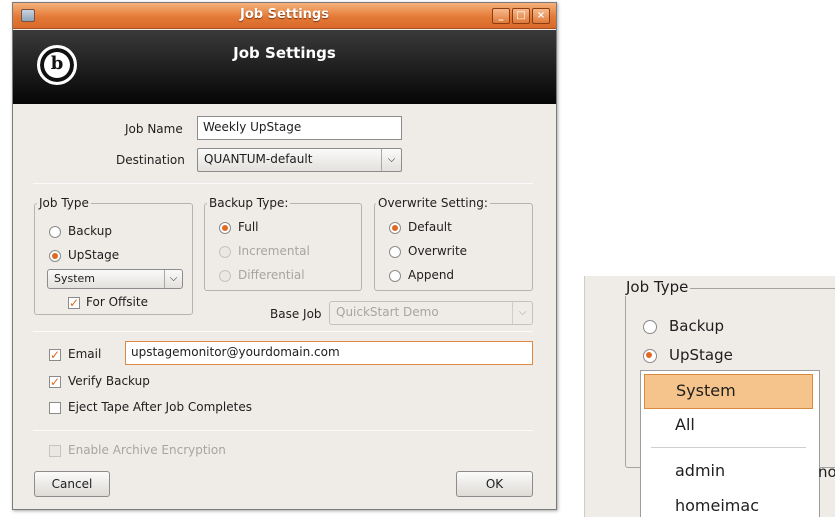 This screenshot has height=517, width=835. Describe the element at coordinates (225, 228) in the screenshot. I see `backup-full-radio` at that location.